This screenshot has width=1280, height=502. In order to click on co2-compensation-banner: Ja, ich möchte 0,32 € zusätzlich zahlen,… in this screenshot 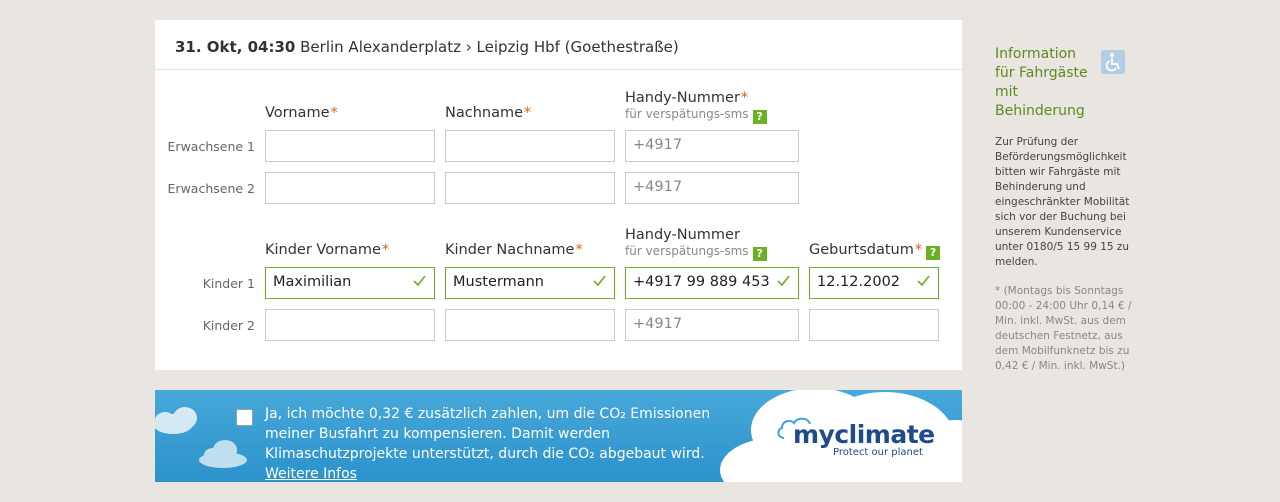, I will do `click(558, 436)`.